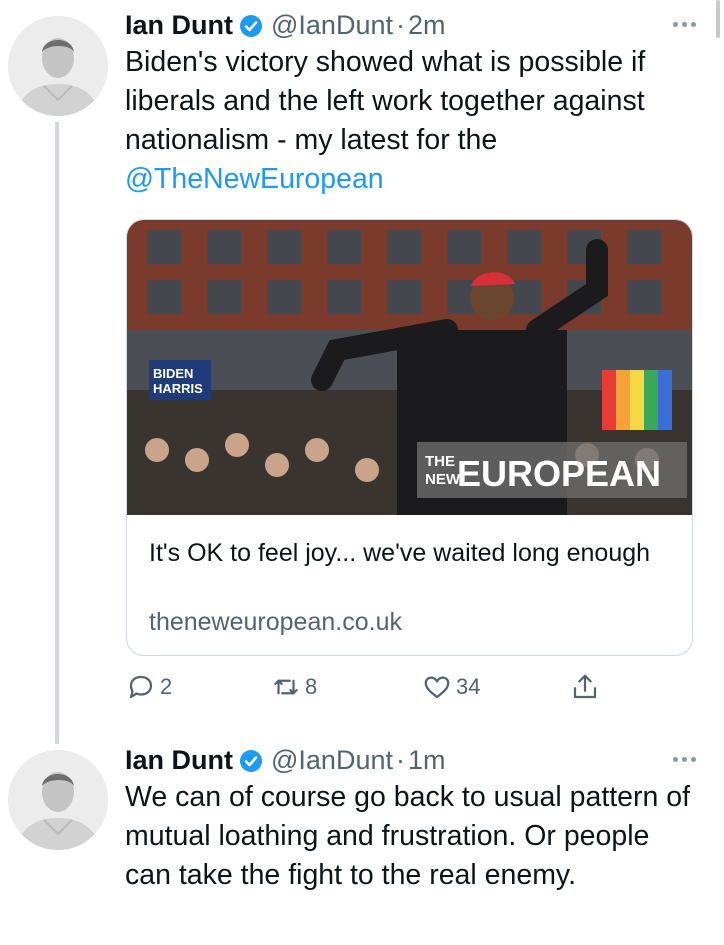 This screenshot has width=724, height=945. I want to click on like-count: 34, so click(468, 686).